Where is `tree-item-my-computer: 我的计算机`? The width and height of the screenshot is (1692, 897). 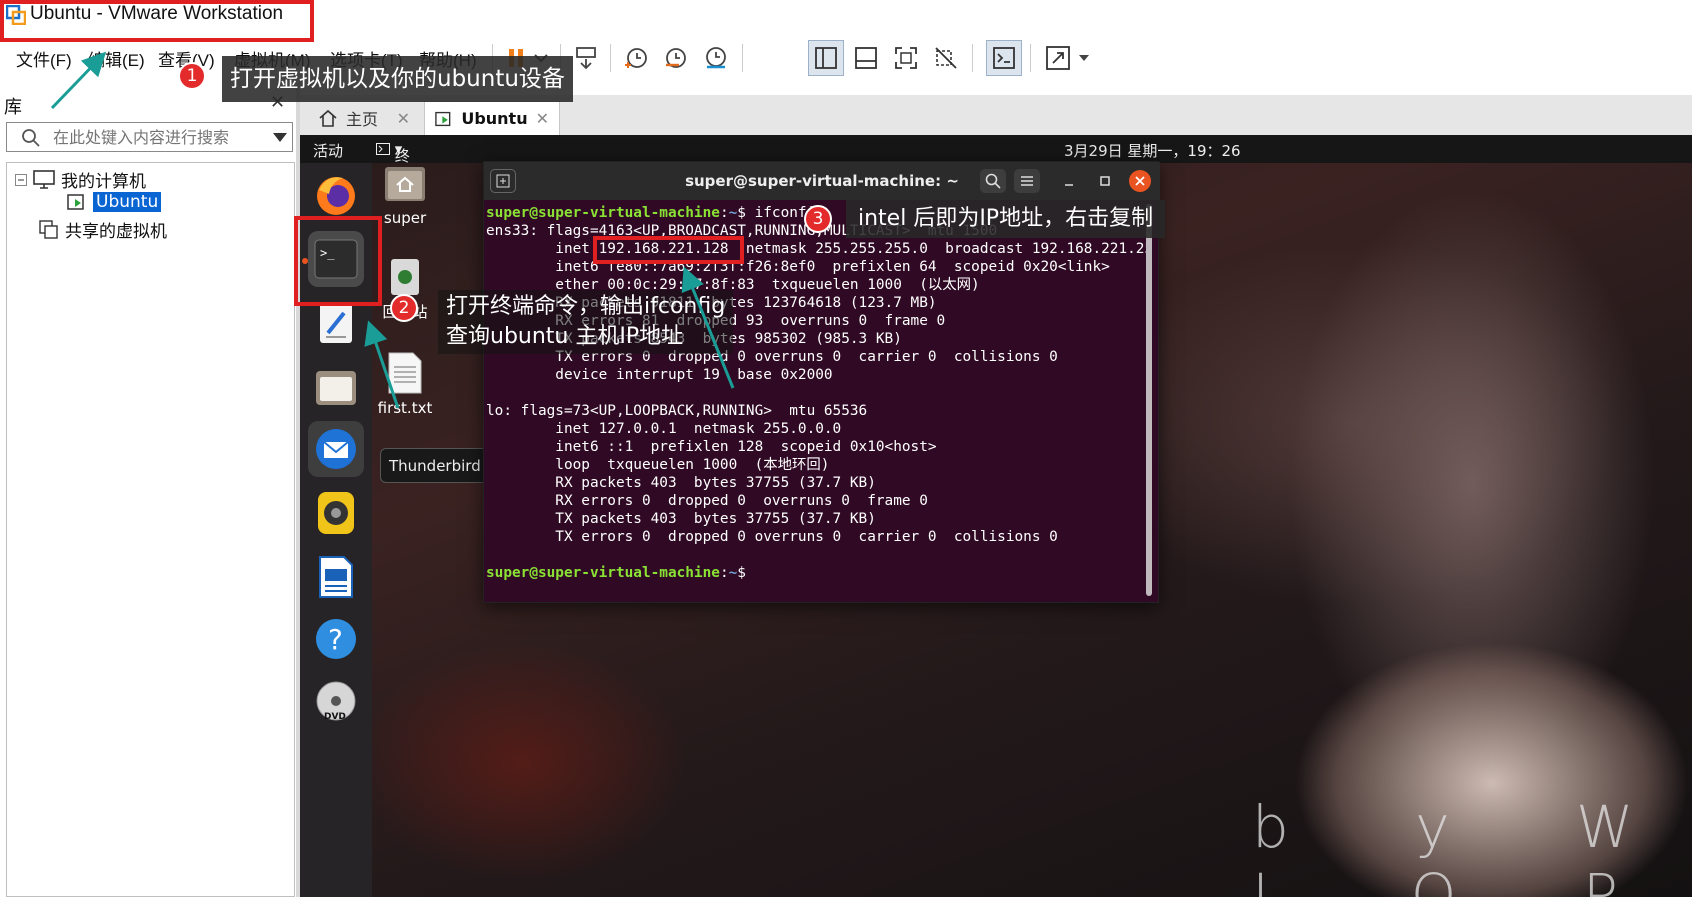
tree-item-my-computer: 我的计算机 is located at coordinates (80, 179).